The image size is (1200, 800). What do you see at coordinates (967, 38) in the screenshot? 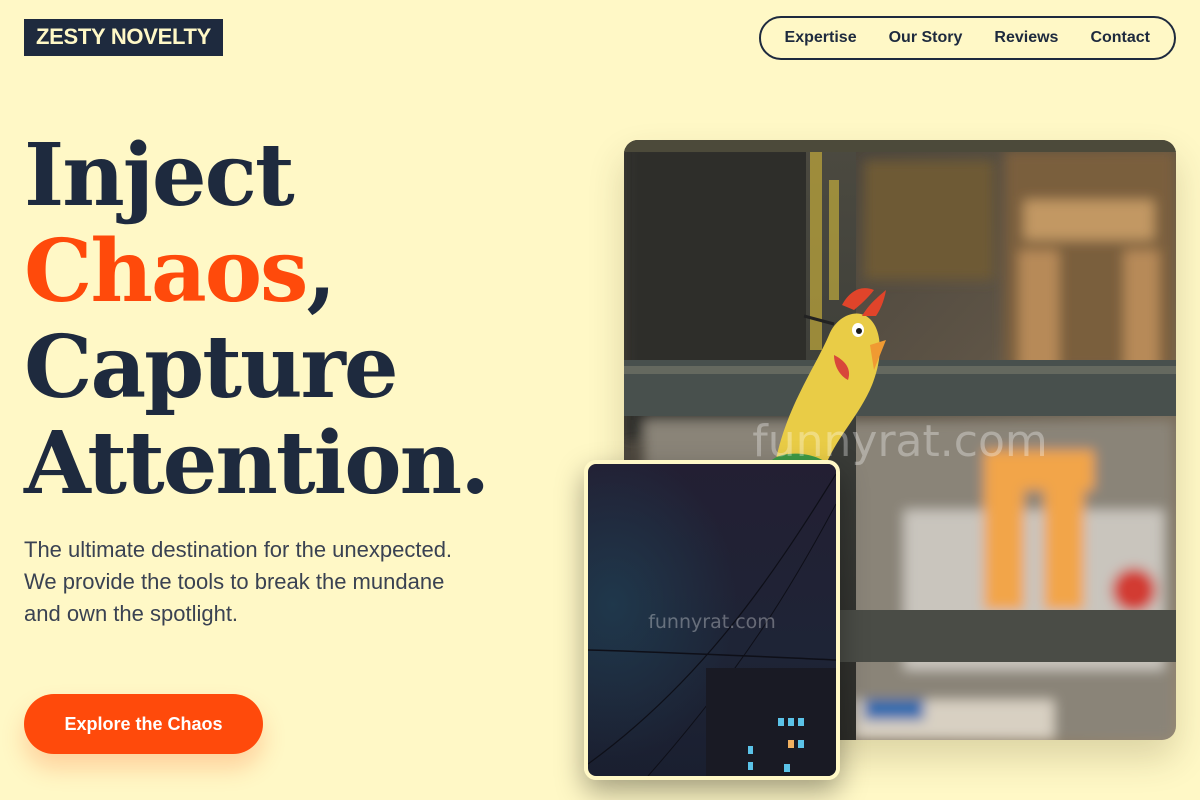
I see `main-nav: Expertise Our Story Reviews Contact` at bounding box center [967, 38].